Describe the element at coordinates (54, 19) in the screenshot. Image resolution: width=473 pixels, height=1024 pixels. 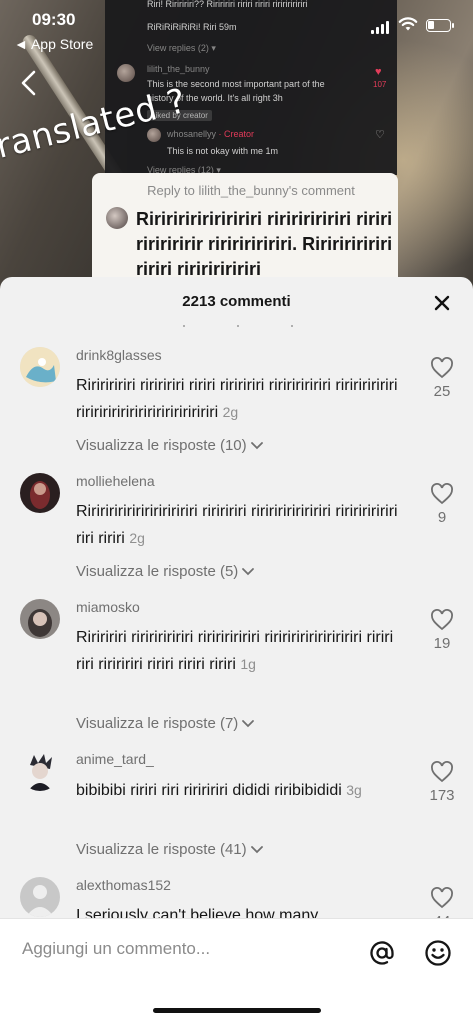
I see `status-time: 09:30` at that location.